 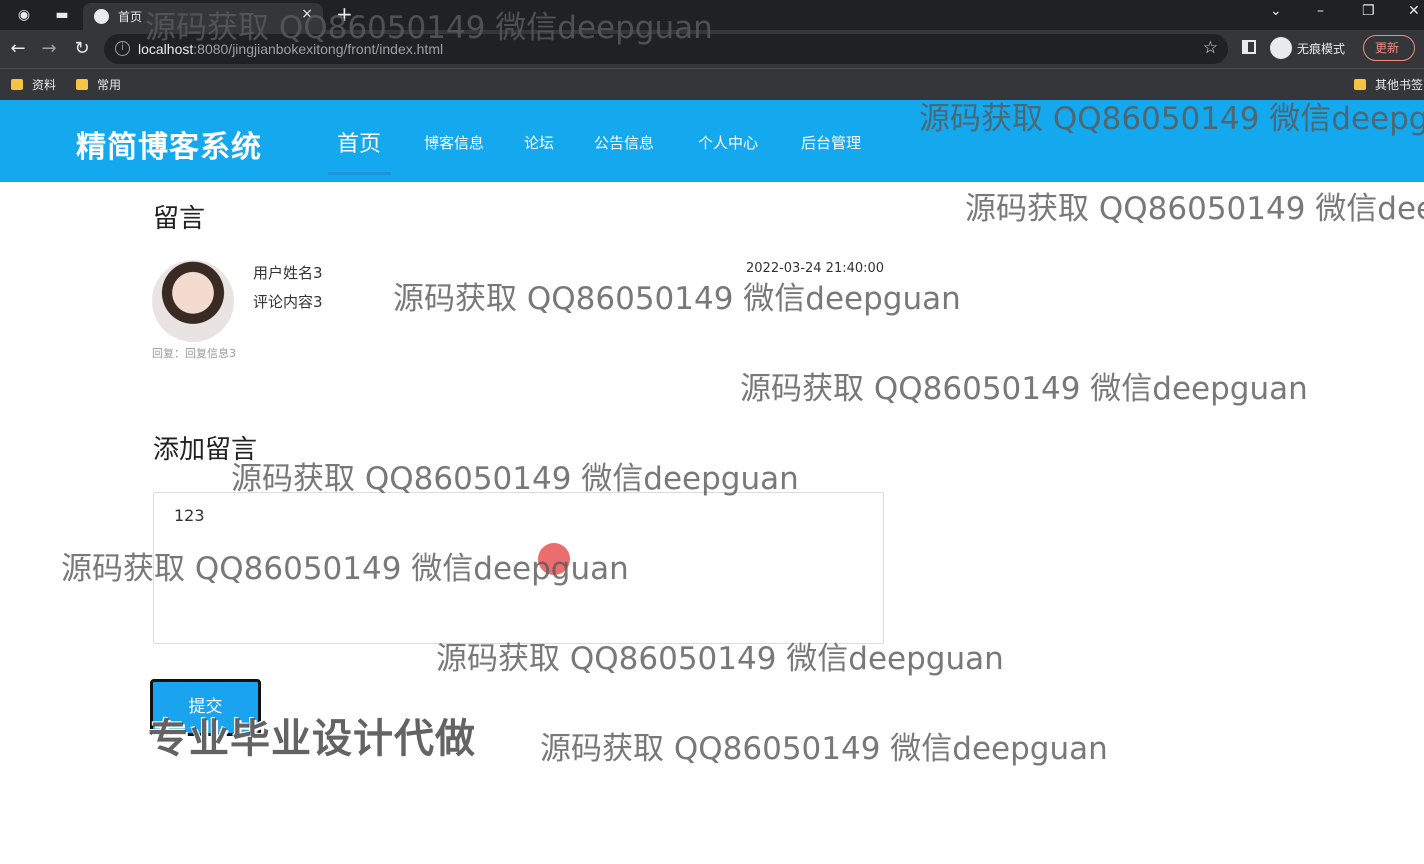 I want to click on nav-home: 首页, so click(x=359, y=142).